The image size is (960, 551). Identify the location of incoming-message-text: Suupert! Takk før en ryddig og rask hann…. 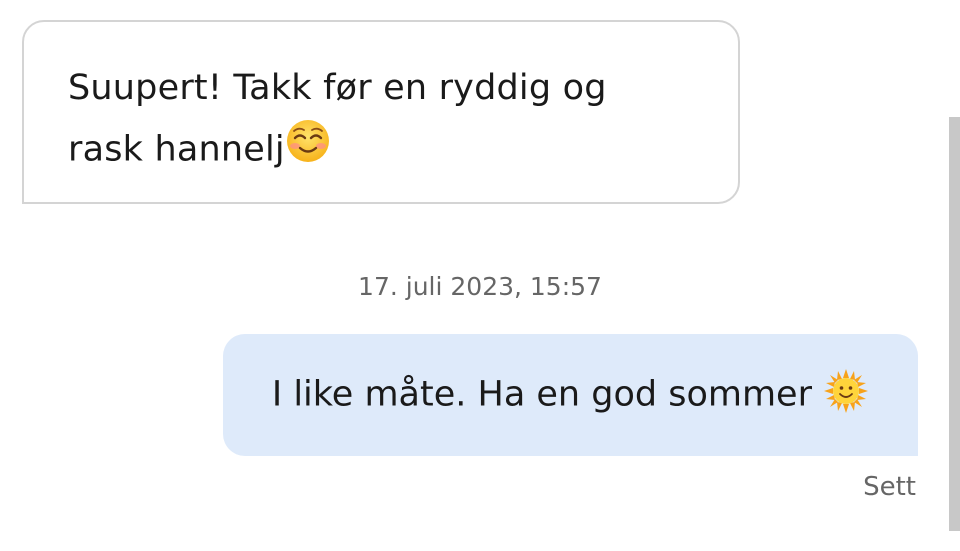
(381, 120).